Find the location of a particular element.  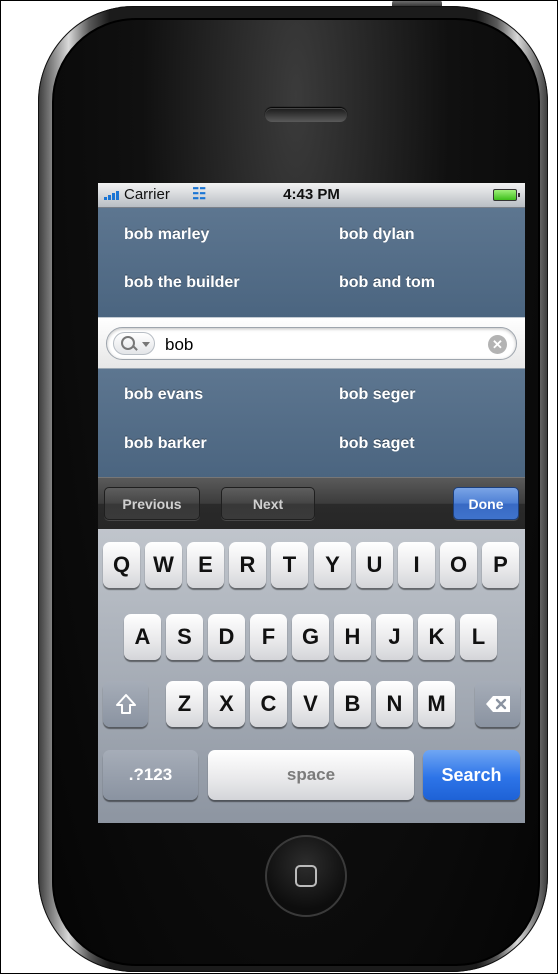

search-bar: bob ✕ is located at coordinates (311, 343).